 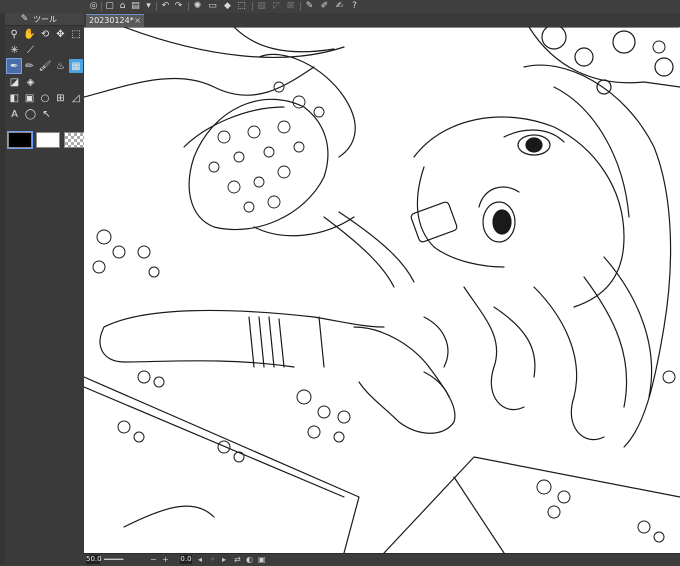 I want to click on status-bar: 50.0 ━━━━ − + 0.0 ◂ ◦ ▸ ⇄ ◐ ▣, so click(x=382, y=559).